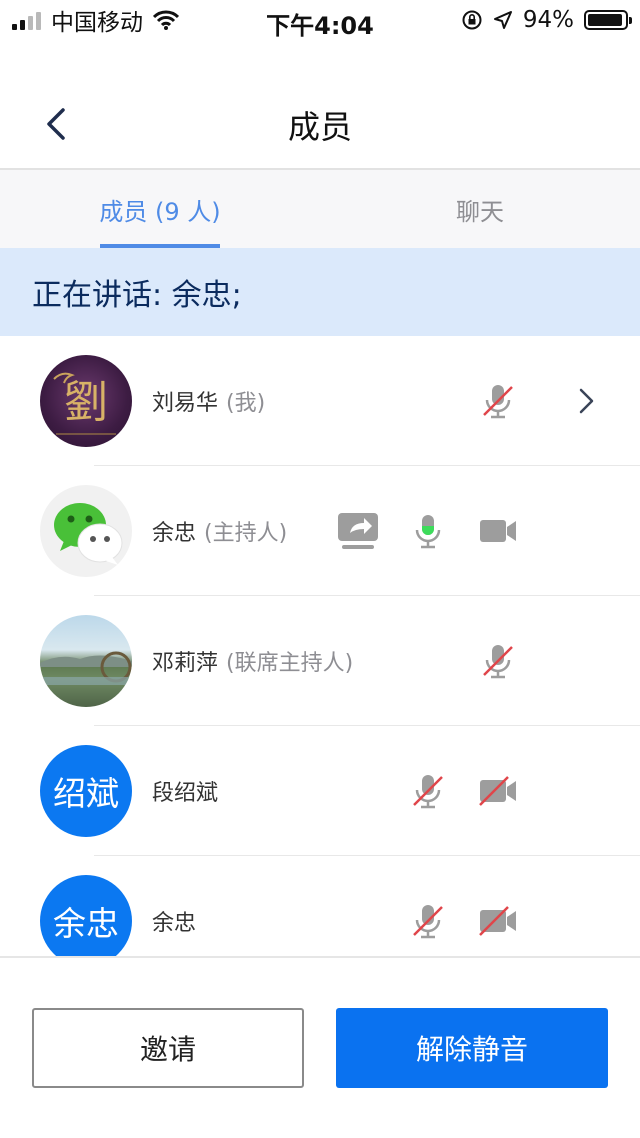 The height and width of the screenshot is (1138, 640). What do you see at coordinates (320, 20) in the screenshot?
I see `status-bar: 中国移动 下午4:04 94%` at bounding box center [320, 20].